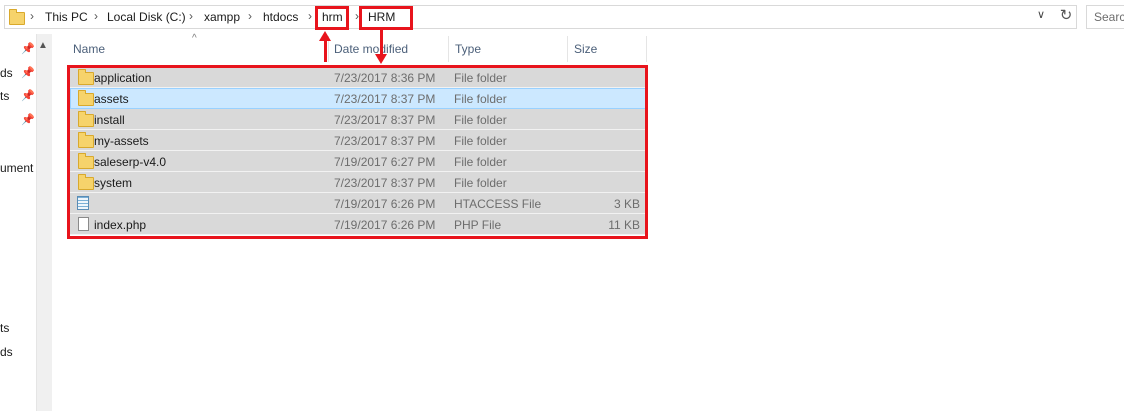 The height and width of the screenshot is (411, 1124). Describe the element at coordinates (381, 42) in the screenshot. I see `annotation-arrow-down-shaft` at that location.